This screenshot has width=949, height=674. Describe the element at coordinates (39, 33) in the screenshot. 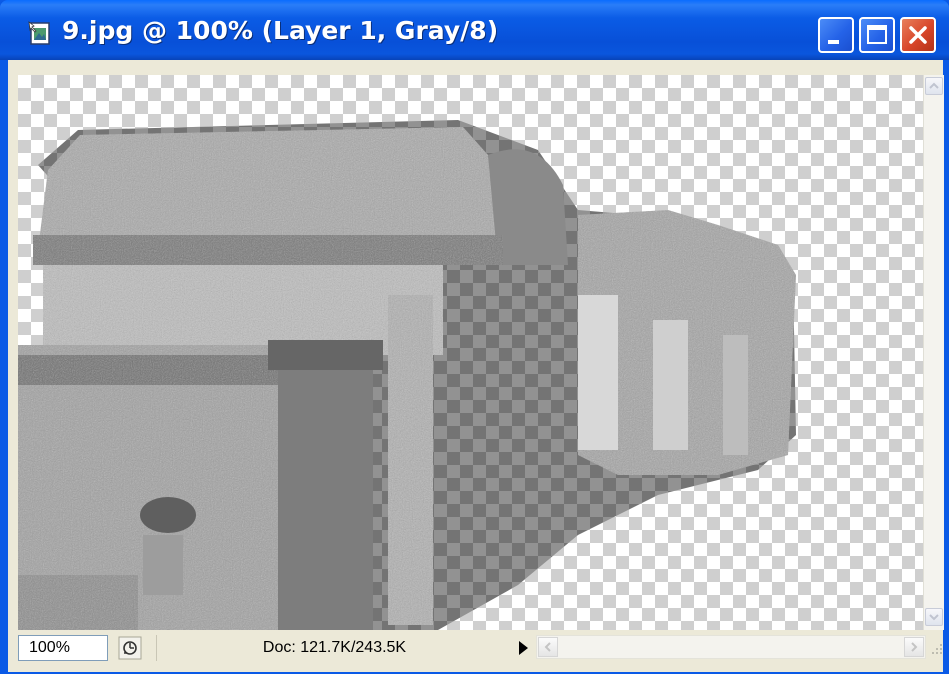

I see `photoshop-document-icon` at that location.